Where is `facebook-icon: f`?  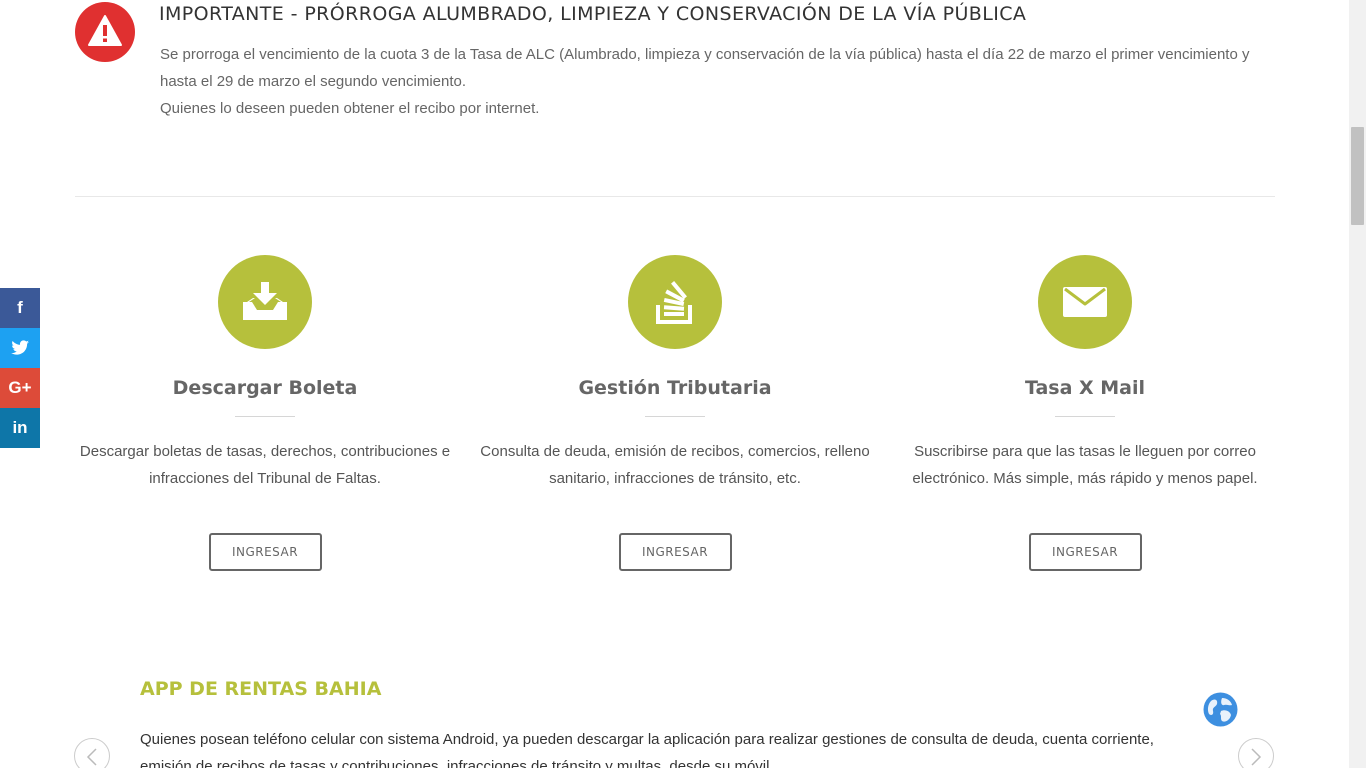
facebook-icon: f is located at coordinates (20, 307).